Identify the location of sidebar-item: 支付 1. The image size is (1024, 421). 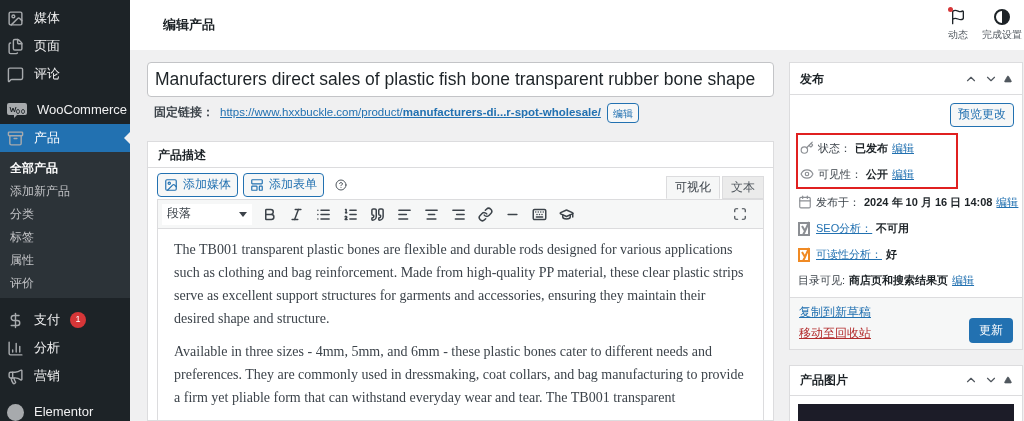
(65, 320).